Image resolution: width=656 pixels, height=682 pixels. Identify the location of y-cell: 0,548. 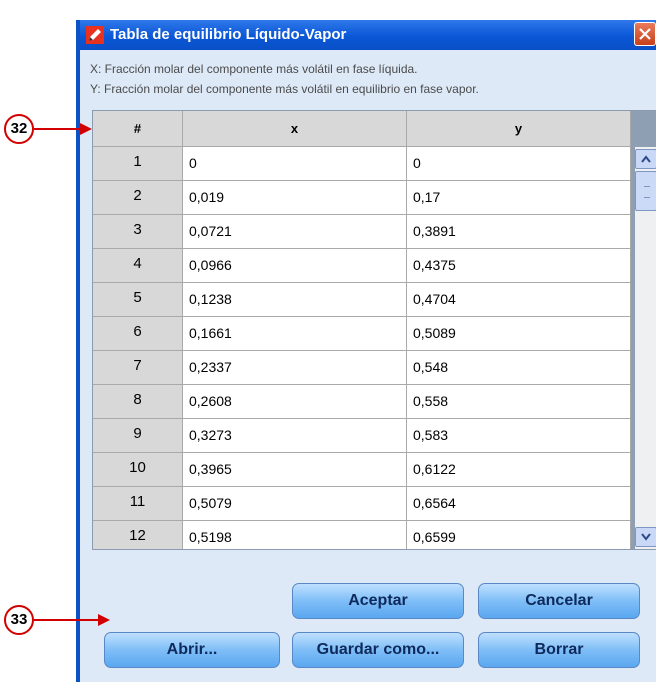
(519, 368).